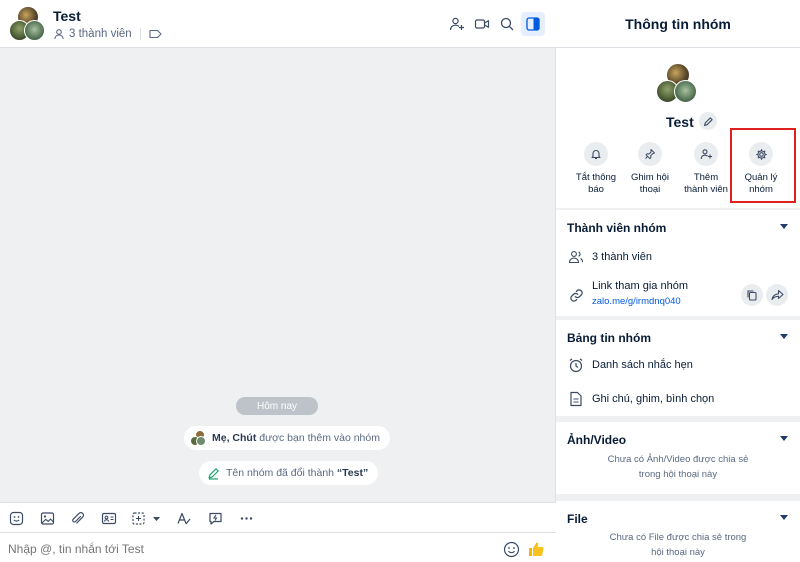 Image resolution: width=800 pixels, height=562 pixels. Describe the element at coordinates (184, 518) in the screenshot. I see `text-format-icon` at that location.